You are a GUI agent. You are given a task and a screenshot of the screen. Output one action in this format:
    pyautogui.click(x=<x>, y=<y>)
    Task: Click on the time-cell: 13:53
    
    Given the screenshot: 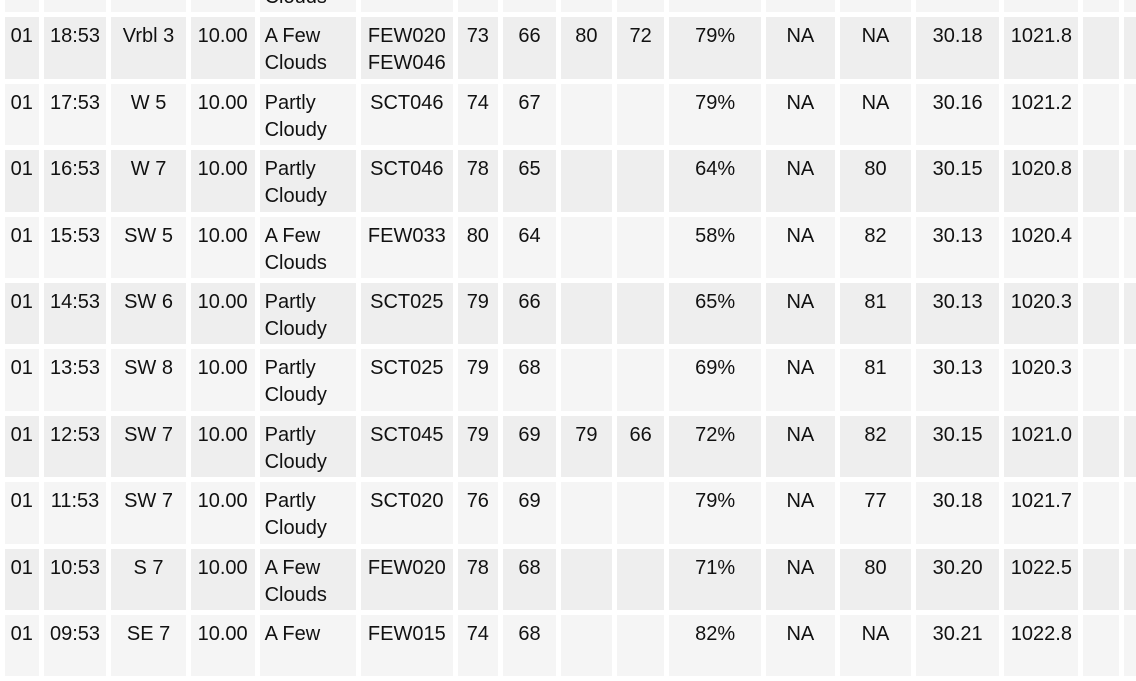 What is the action you would take?
    pyautogui.click(x=75, y=380)
    